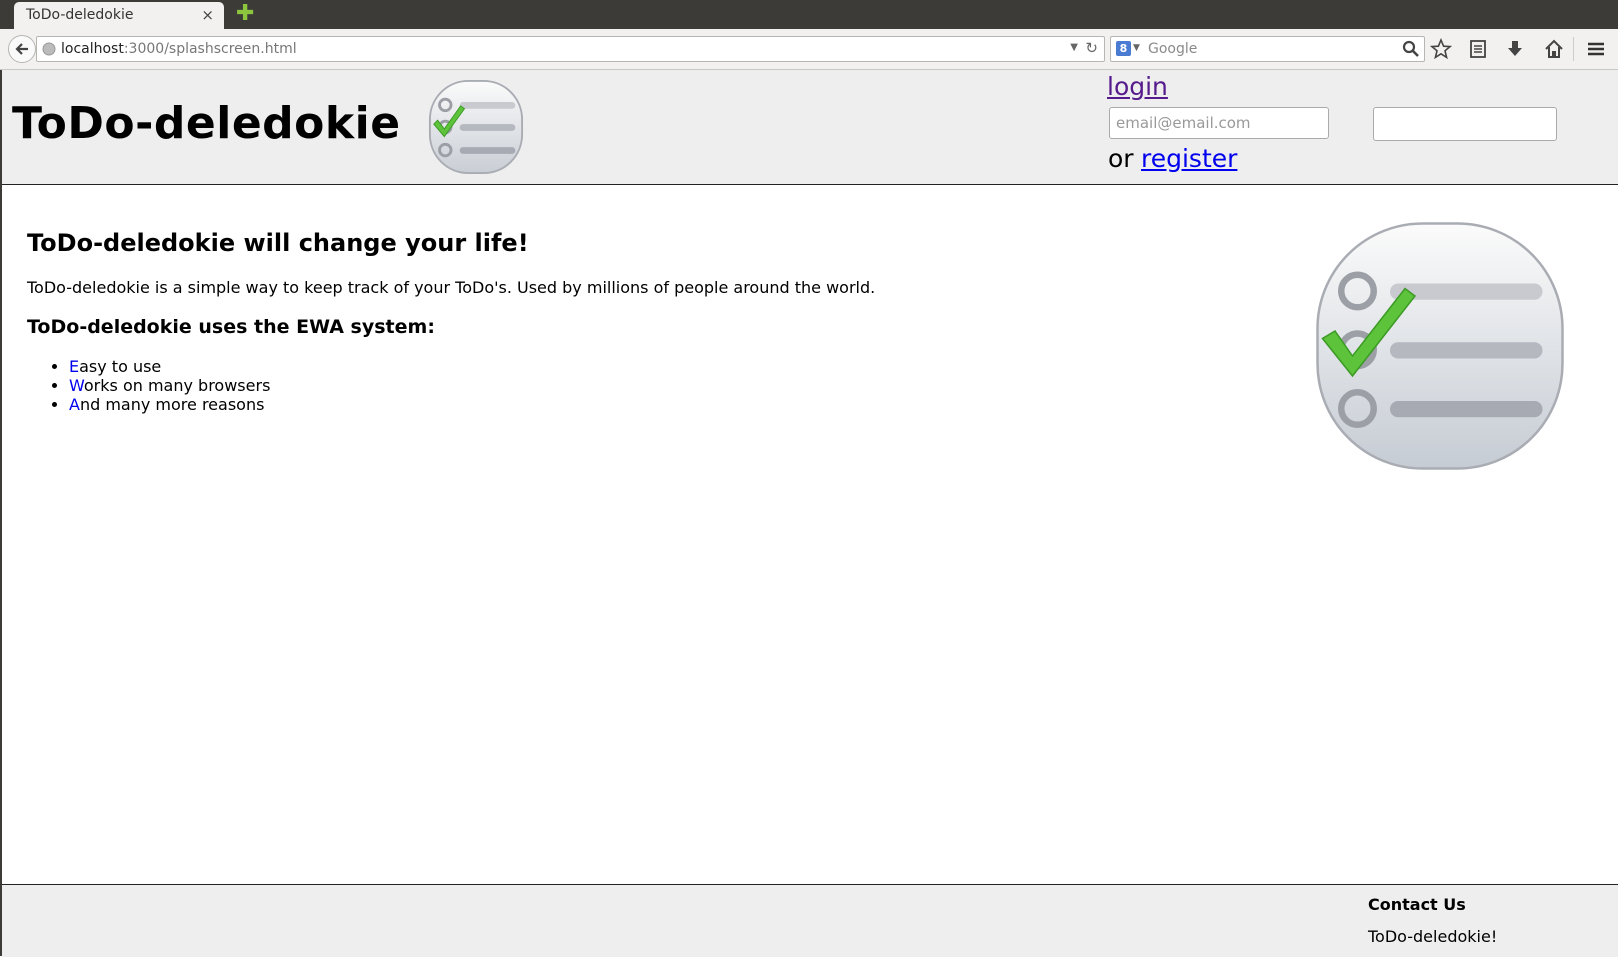 This screenshot has height=957, width=1618. What do you see at coordinates (810, 127) in the screenshot?
I see `site-header: ToDo-deledokie login or register` at bounding box center [810, 127].